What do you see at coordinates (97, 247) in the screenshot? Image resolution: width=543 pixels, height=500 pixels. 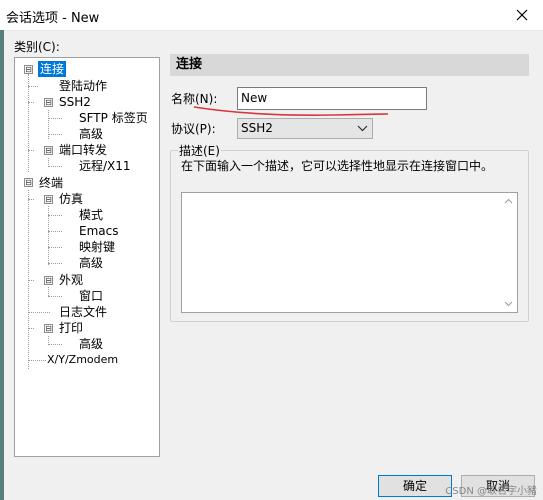 I see `tree-item-mapped-keys: 映射键` at bounding box center [97, 247].